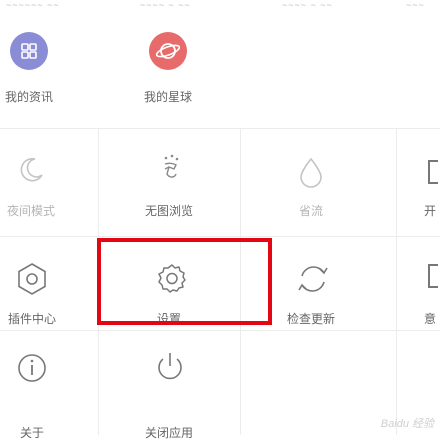 Image resolution: width=440 pixels, height=441 pixels. What do you see at coordinates (167, 97) in the screenshot?
I see `tile-label-my-planet: 我的星球` at bounding box center [167, 97].